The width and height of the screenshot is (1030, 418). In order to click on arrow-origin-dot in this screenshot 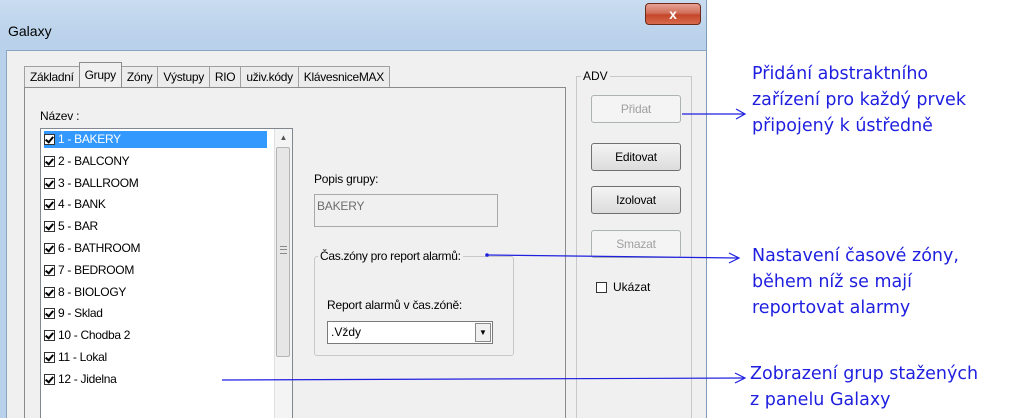, I will do `click(487, 255)`.